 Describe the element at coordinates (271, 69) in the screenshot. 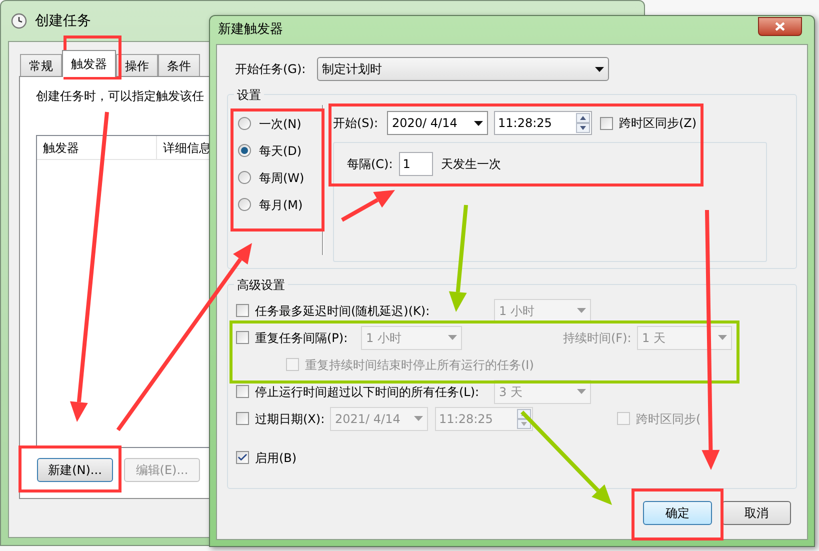

I see `field-label: 开始任务(G):` at that location.